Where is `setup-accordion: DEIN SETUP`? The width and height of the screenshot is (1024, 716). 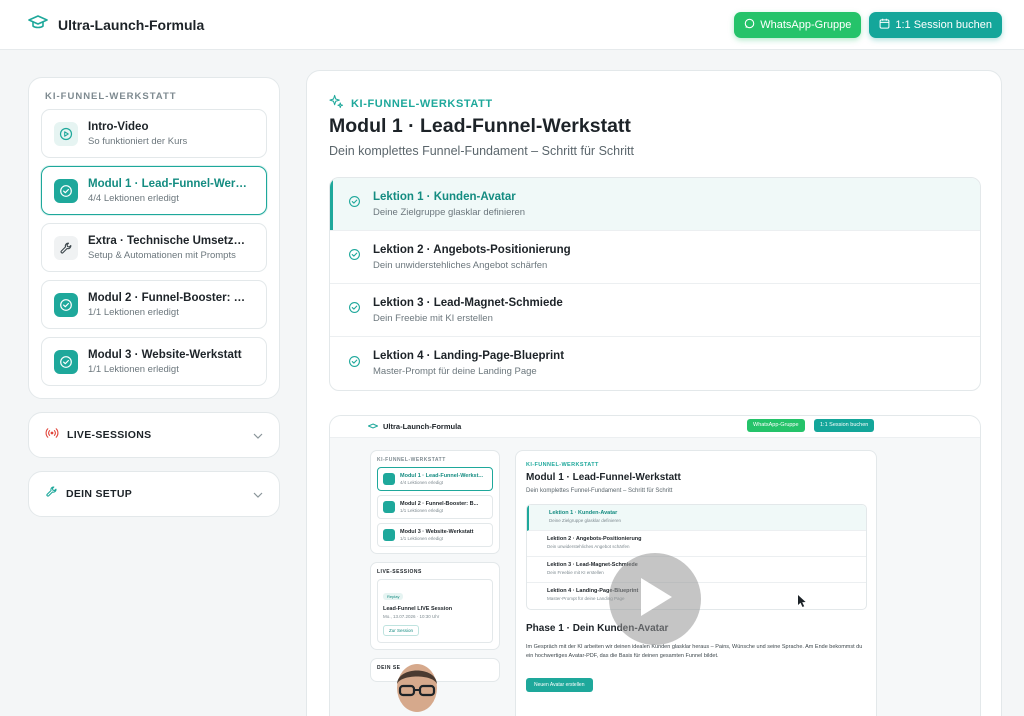
setup-accordion: DEIN SETUP is located at coordinates (154, 494).